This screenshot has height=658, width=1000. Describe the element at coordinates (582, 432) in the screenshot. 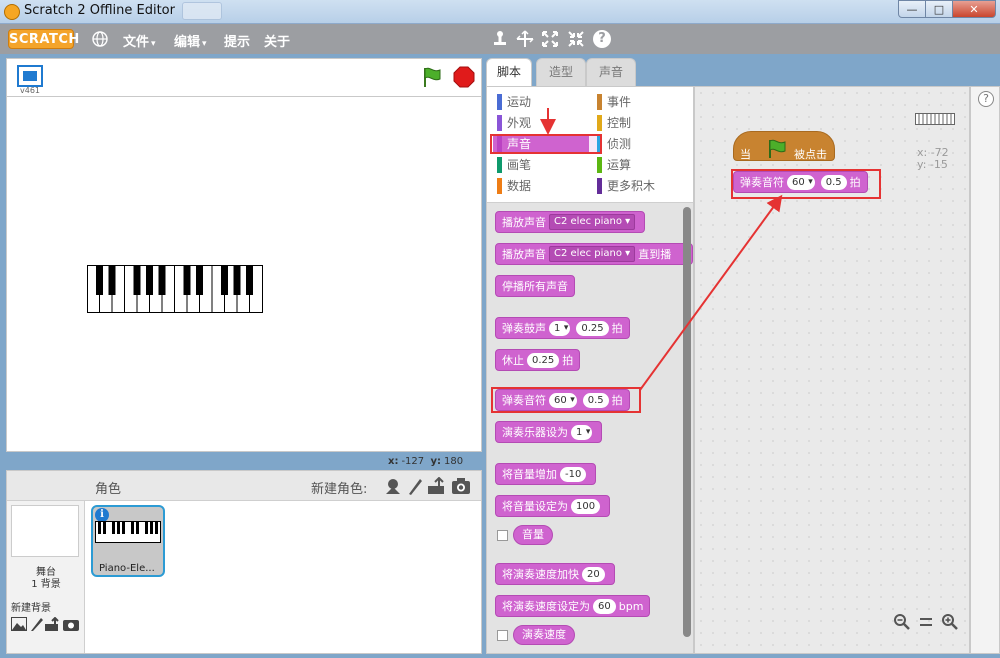

I see `instrument-input: 1` at that location.